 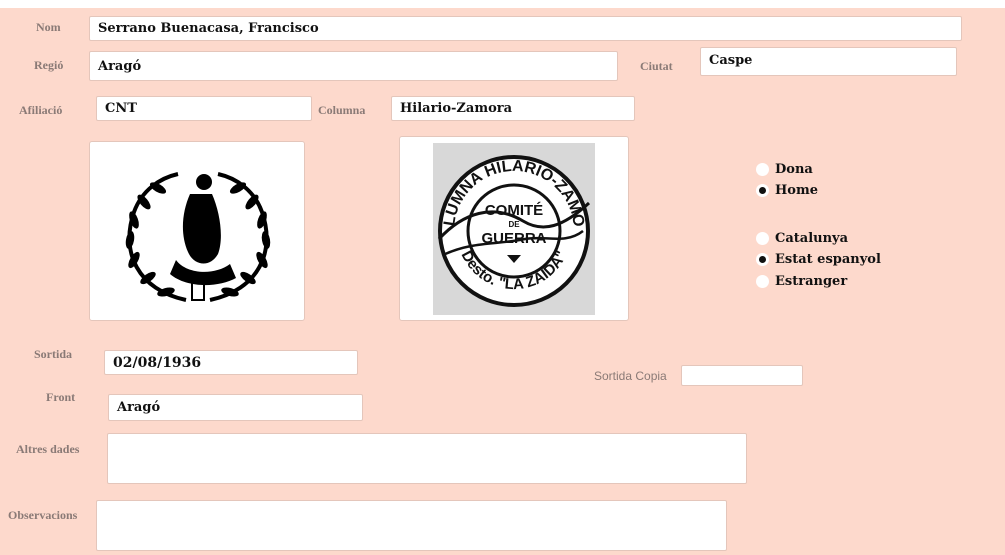 I want to click on radio-estat-espanyol: Estat espanyol, so click(x=818, y=259).